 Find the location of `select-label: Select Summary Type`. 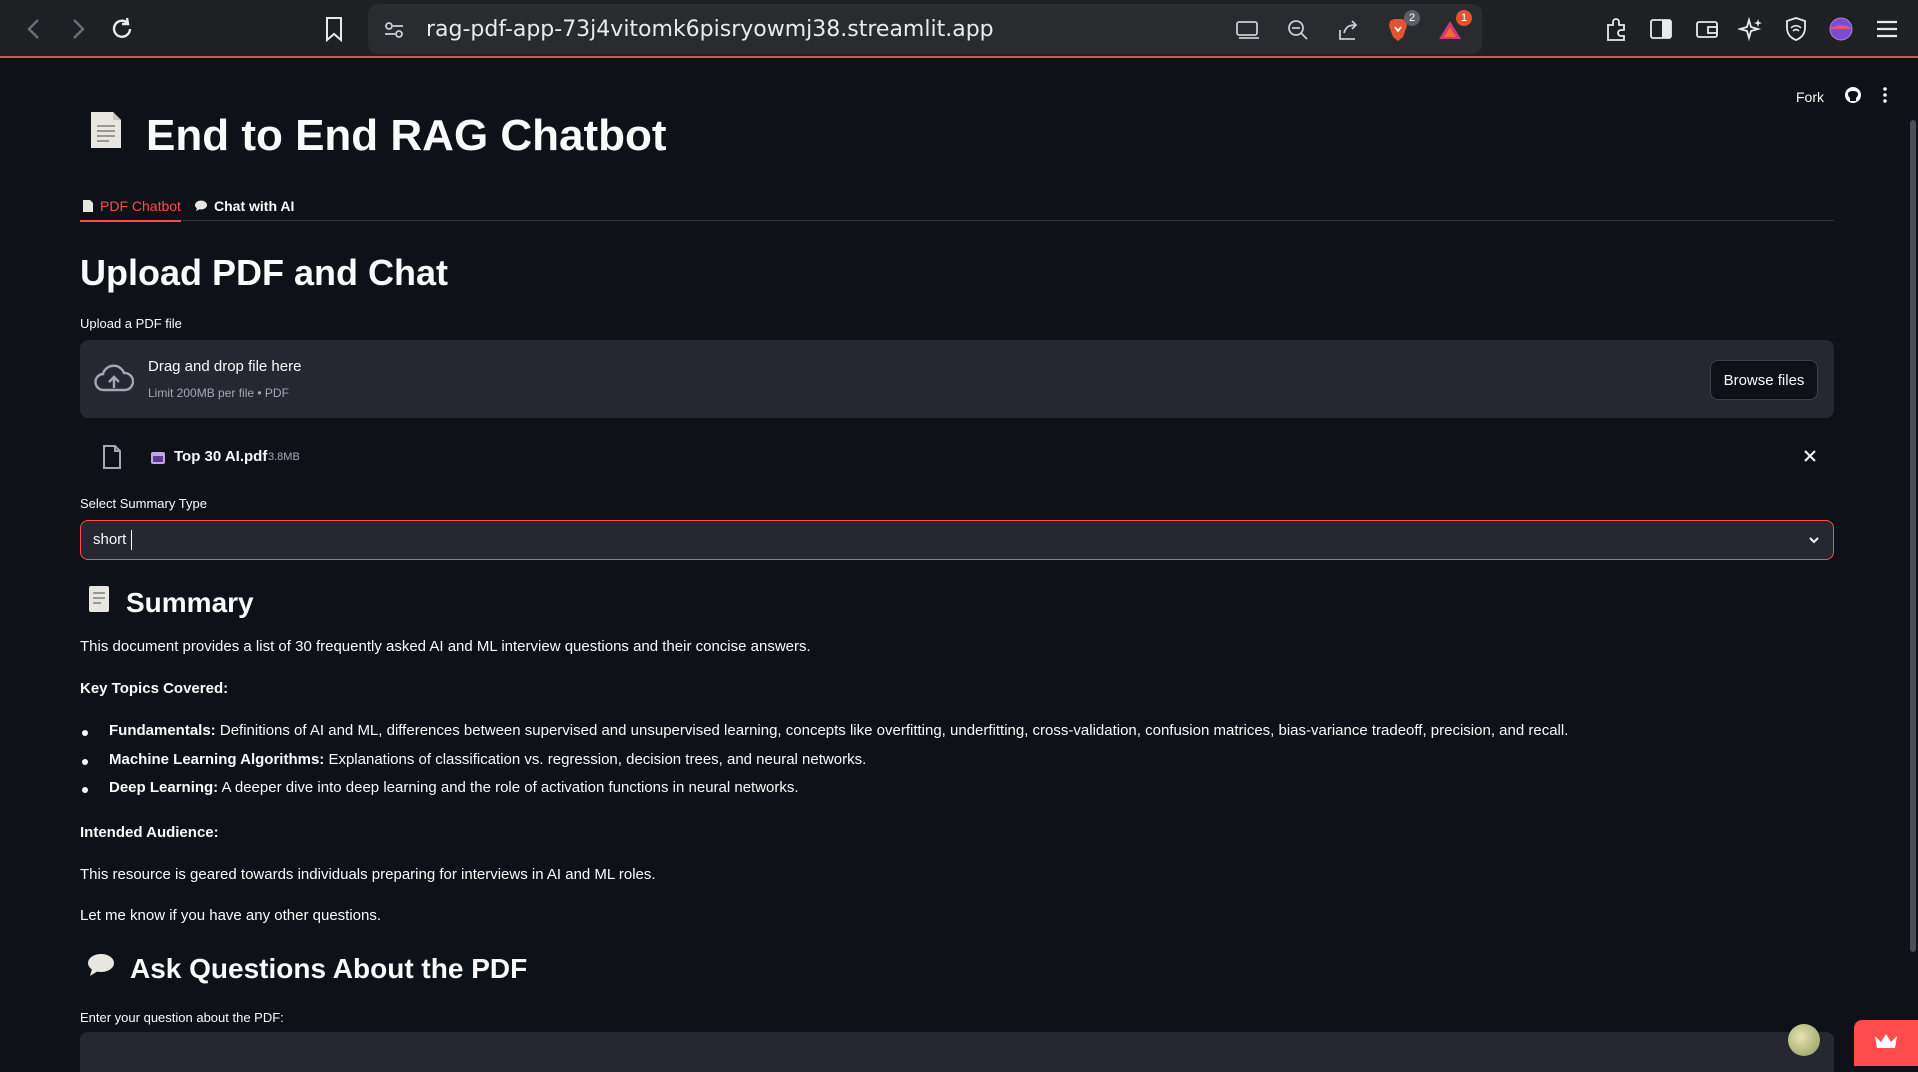

select-label: Select Summary Type is located at coordinates (143, 503).